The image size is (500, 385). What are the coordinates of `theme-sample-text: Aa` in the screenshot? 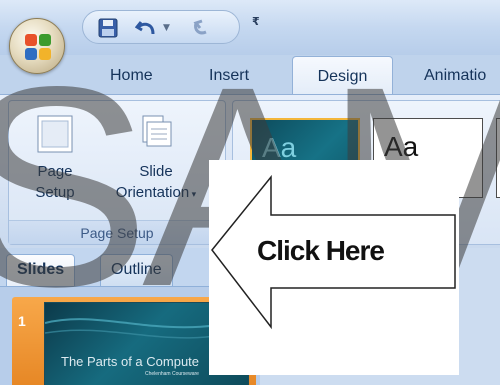 It's located at (401, 146).